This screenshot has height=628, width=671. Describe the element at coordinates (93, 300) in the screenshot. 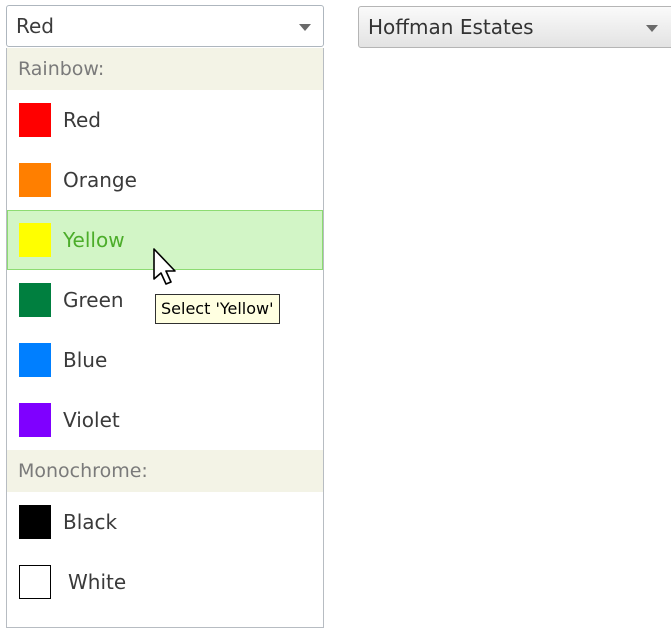

I see `list-item-label: Green` at that location.